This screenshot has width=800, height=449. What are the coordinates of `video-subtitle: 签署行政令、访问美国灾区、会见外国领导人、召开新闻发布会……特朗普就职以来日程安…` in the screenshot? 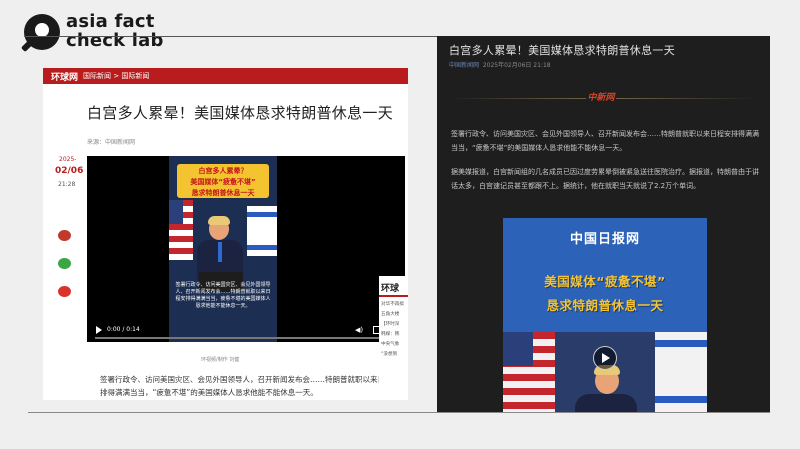 It's located at (223, 295).